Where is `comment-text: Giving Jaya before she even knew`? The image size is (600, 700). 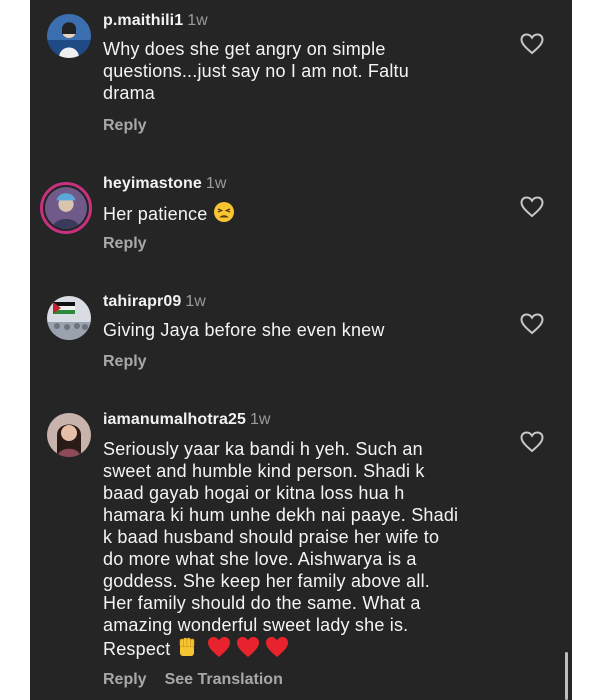 comment-text: Giving Jaya before she even knew is located at coordinates (303, 330).